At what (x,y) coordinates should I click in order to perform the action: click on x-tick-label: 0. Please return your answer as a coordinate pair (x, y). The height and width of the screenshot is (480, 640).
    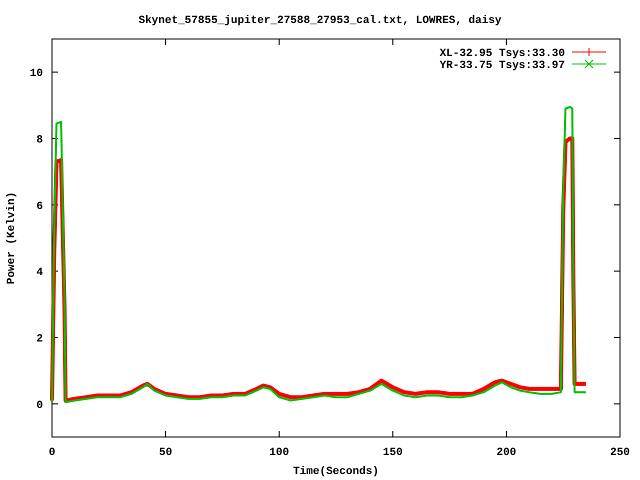
    Looking at the image, I should click on (52, 453).